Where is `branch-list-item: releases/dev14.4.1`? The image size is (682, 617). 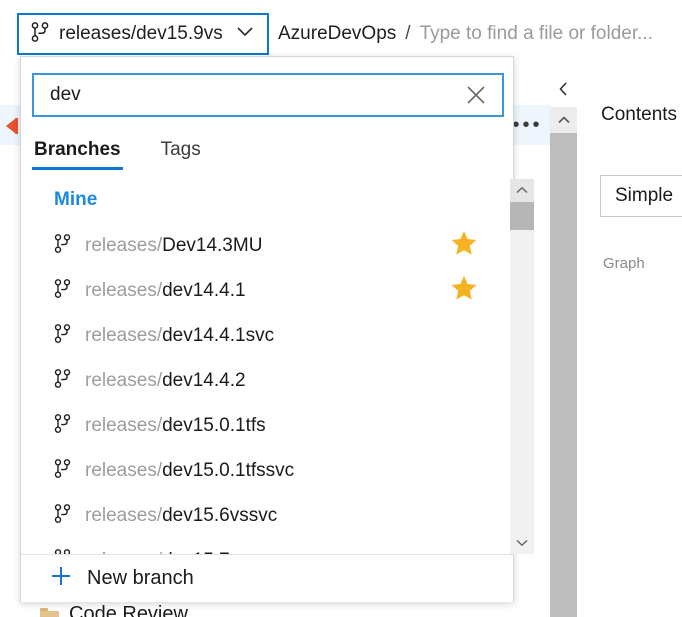 branch-list-item: releases/dev14.4.1 is located at coordinates (257, 290).